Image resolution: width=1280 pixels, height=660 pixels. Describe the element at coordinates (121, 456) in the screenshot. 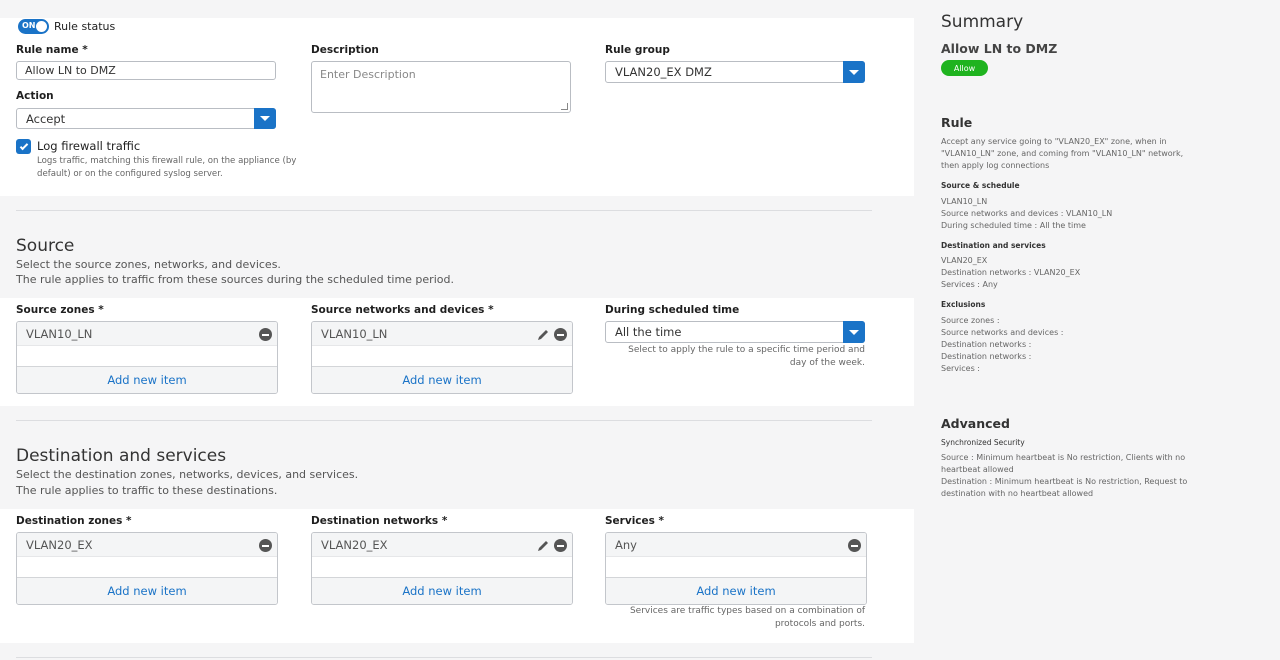

I see `destination-title: Destination and services` at that location.